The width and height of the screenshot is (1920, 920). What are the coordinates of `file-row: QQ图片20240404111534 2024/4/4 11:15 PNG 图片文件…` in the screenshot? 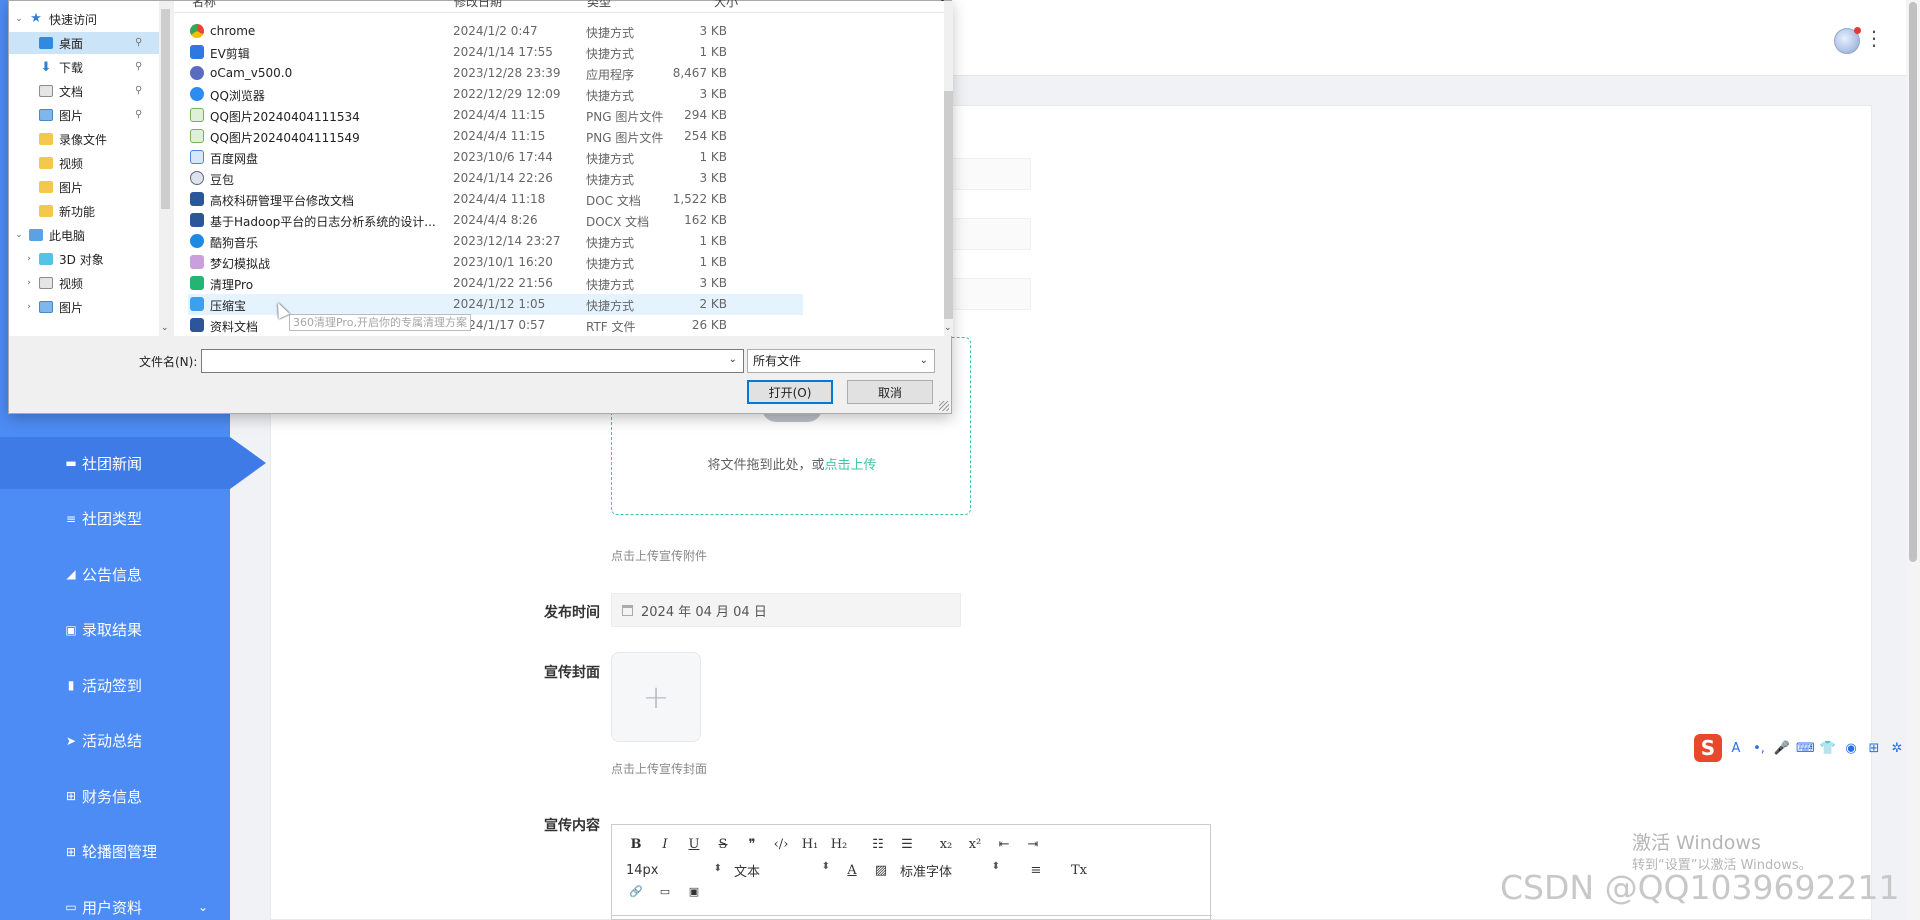 It's located at (495, 115).